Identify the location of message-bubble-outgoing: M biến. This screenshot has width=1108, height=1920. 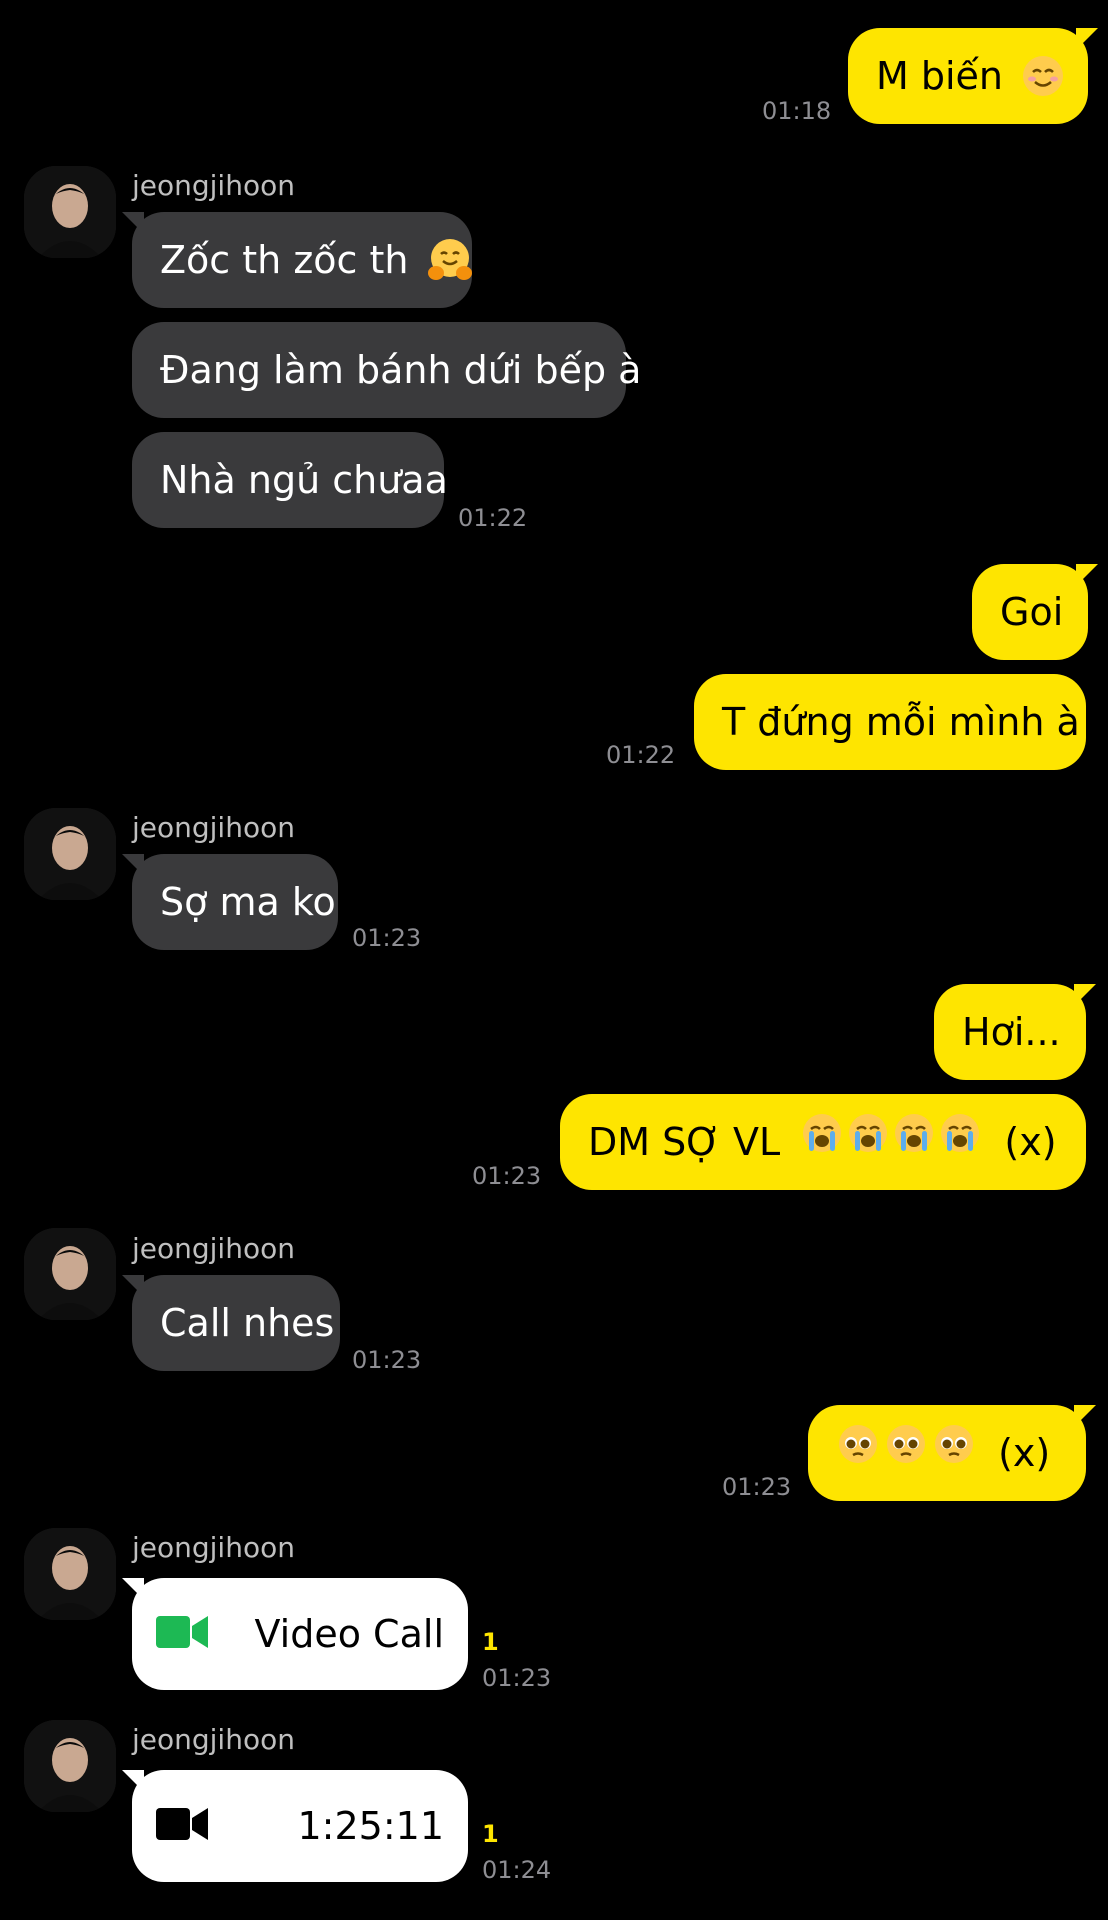
(973, 76).